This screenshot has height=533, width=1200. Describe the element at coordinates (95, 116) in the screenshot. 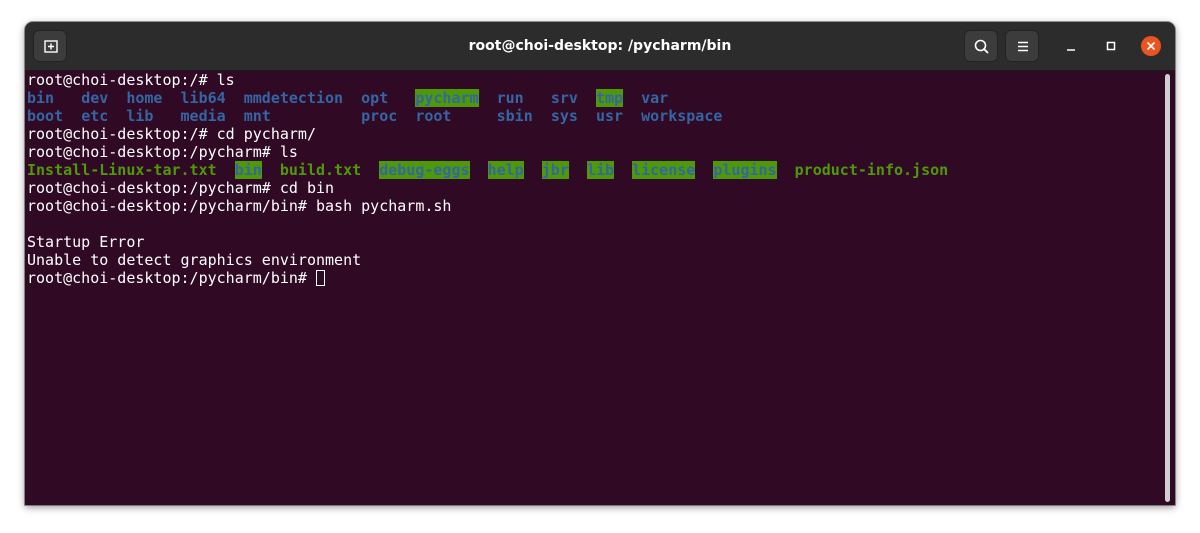

I see `directory-entry: etc` at that location.